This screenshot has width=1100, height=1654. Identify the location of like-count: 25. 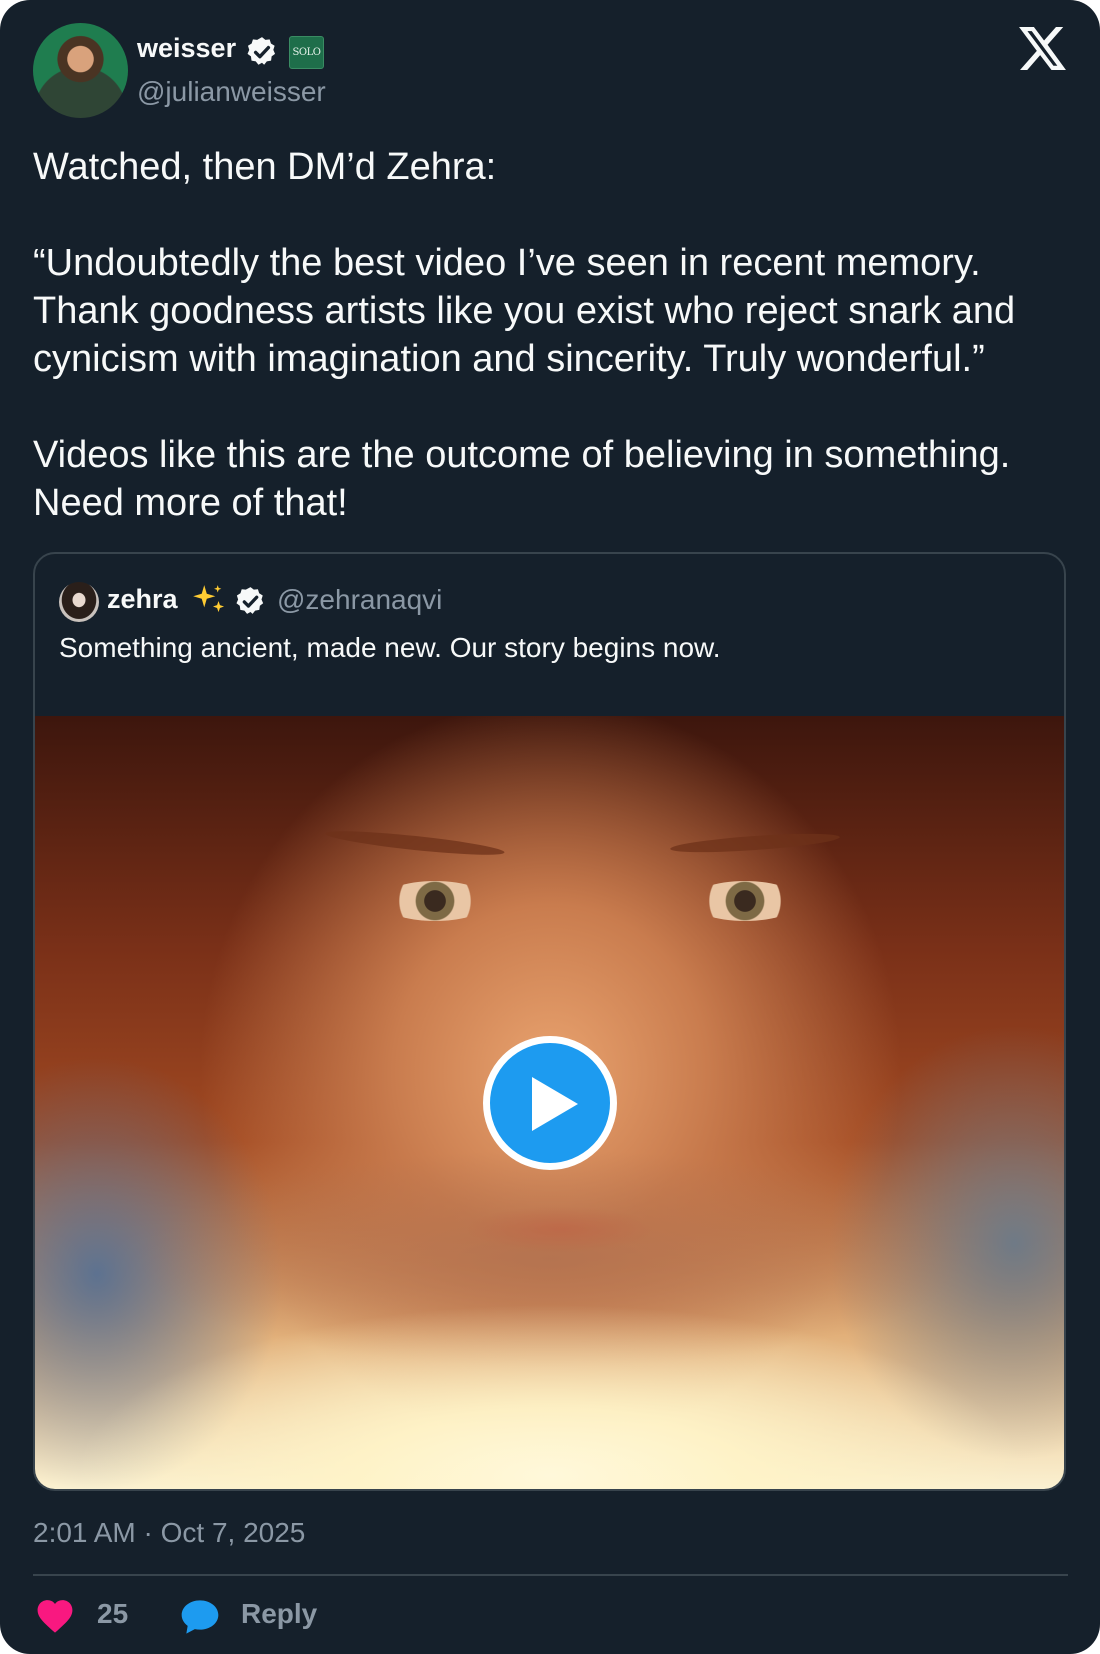
(113, 1613).